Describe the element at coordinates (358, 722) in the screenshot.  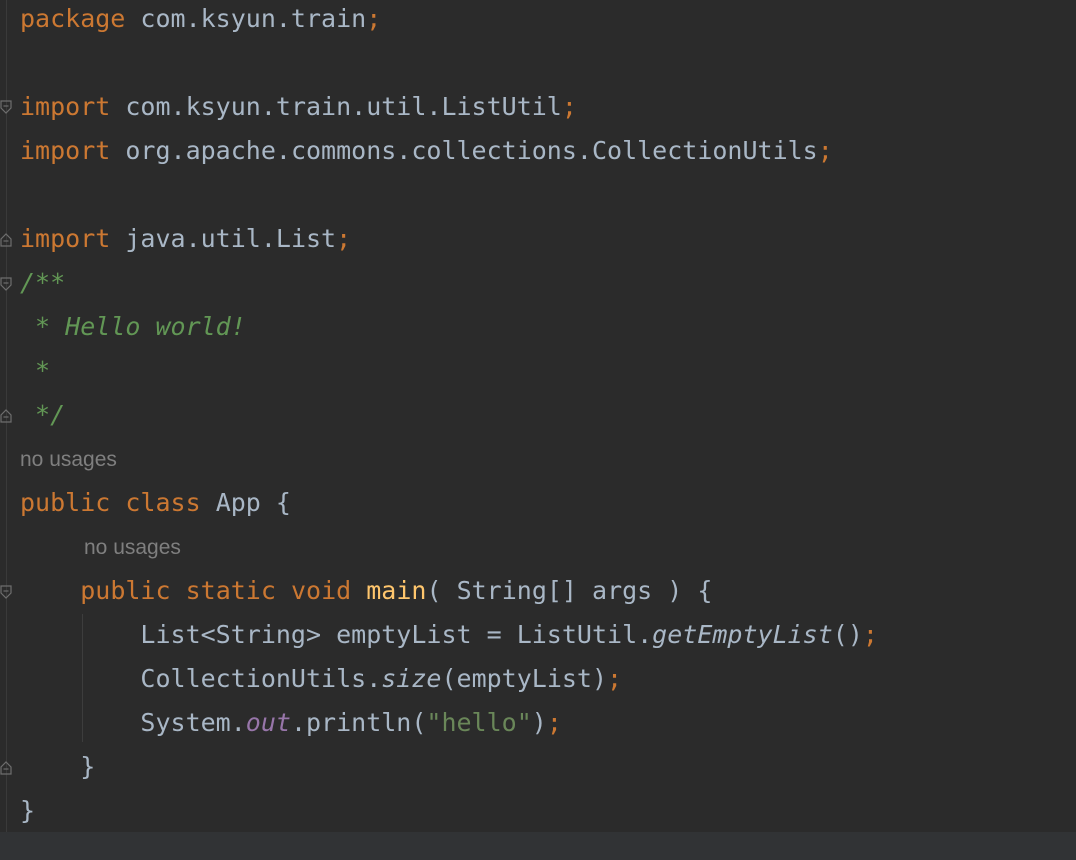
I see `code-text: .println(` at that location.